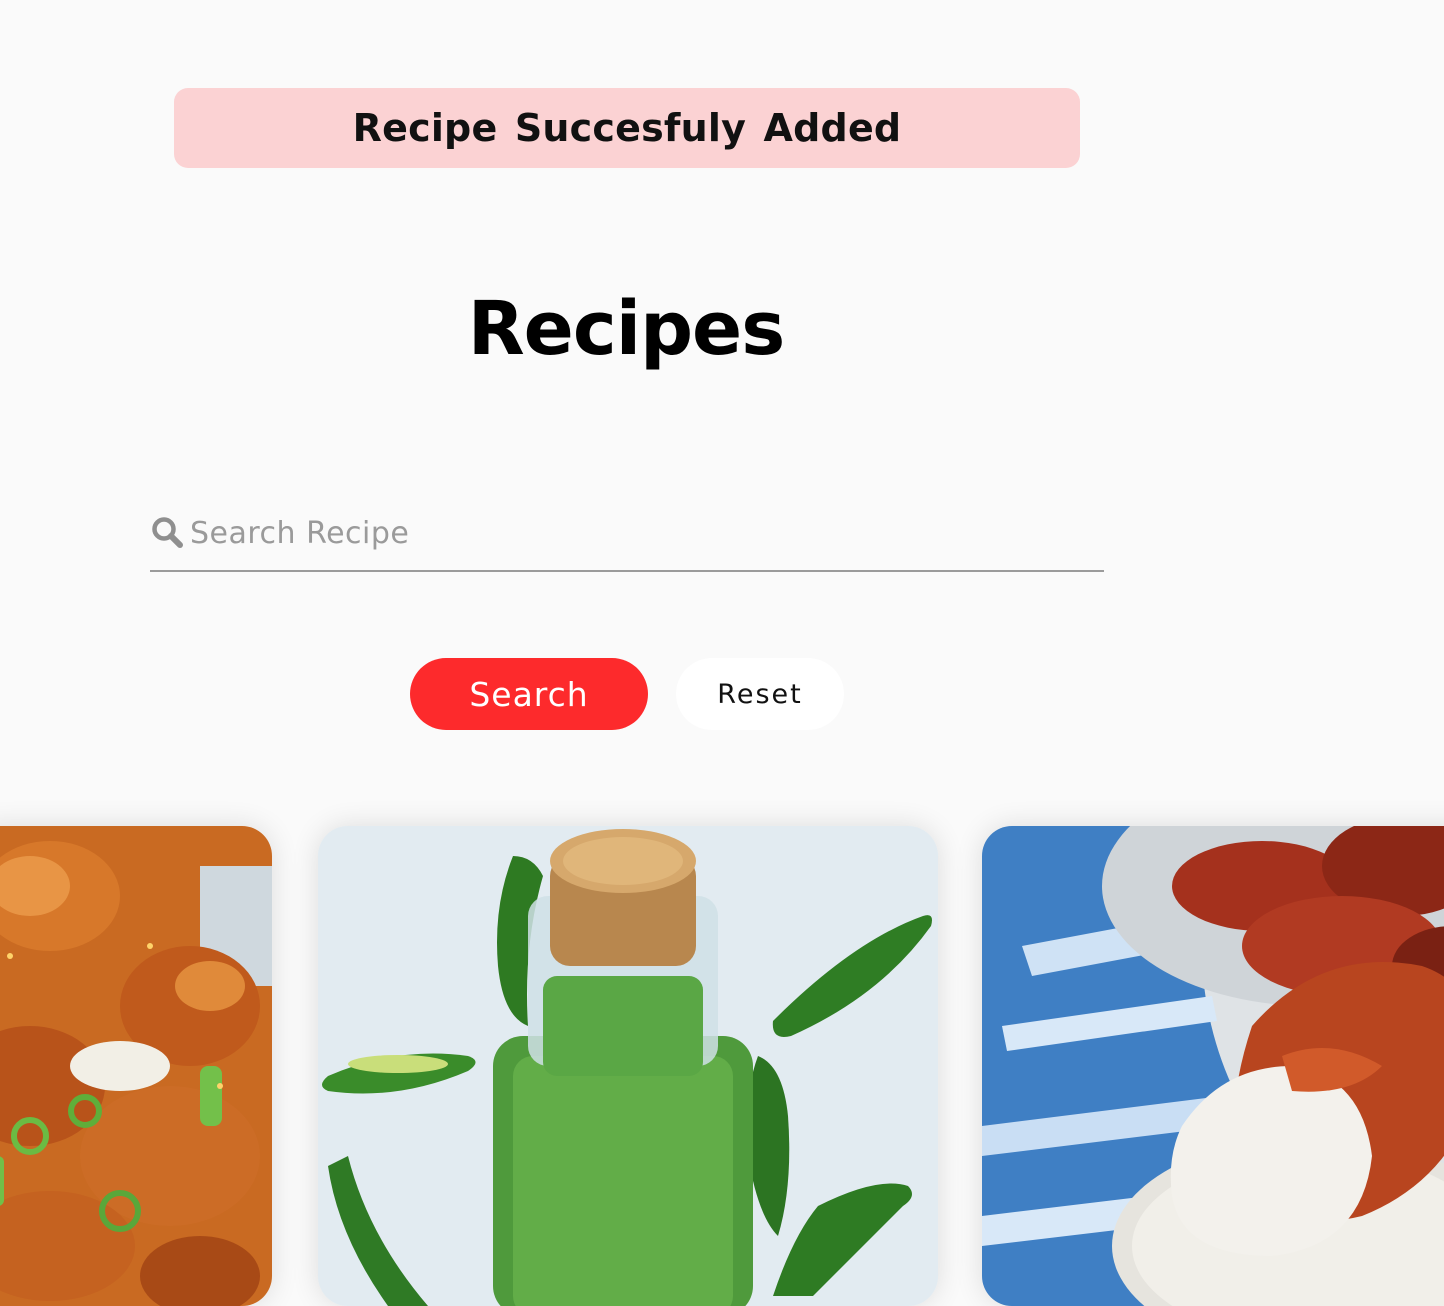 This screenshot has height=1306, width=1444. Describe the element at coordinates (647, 533) in the screenshot. I see `search-input` at that location.